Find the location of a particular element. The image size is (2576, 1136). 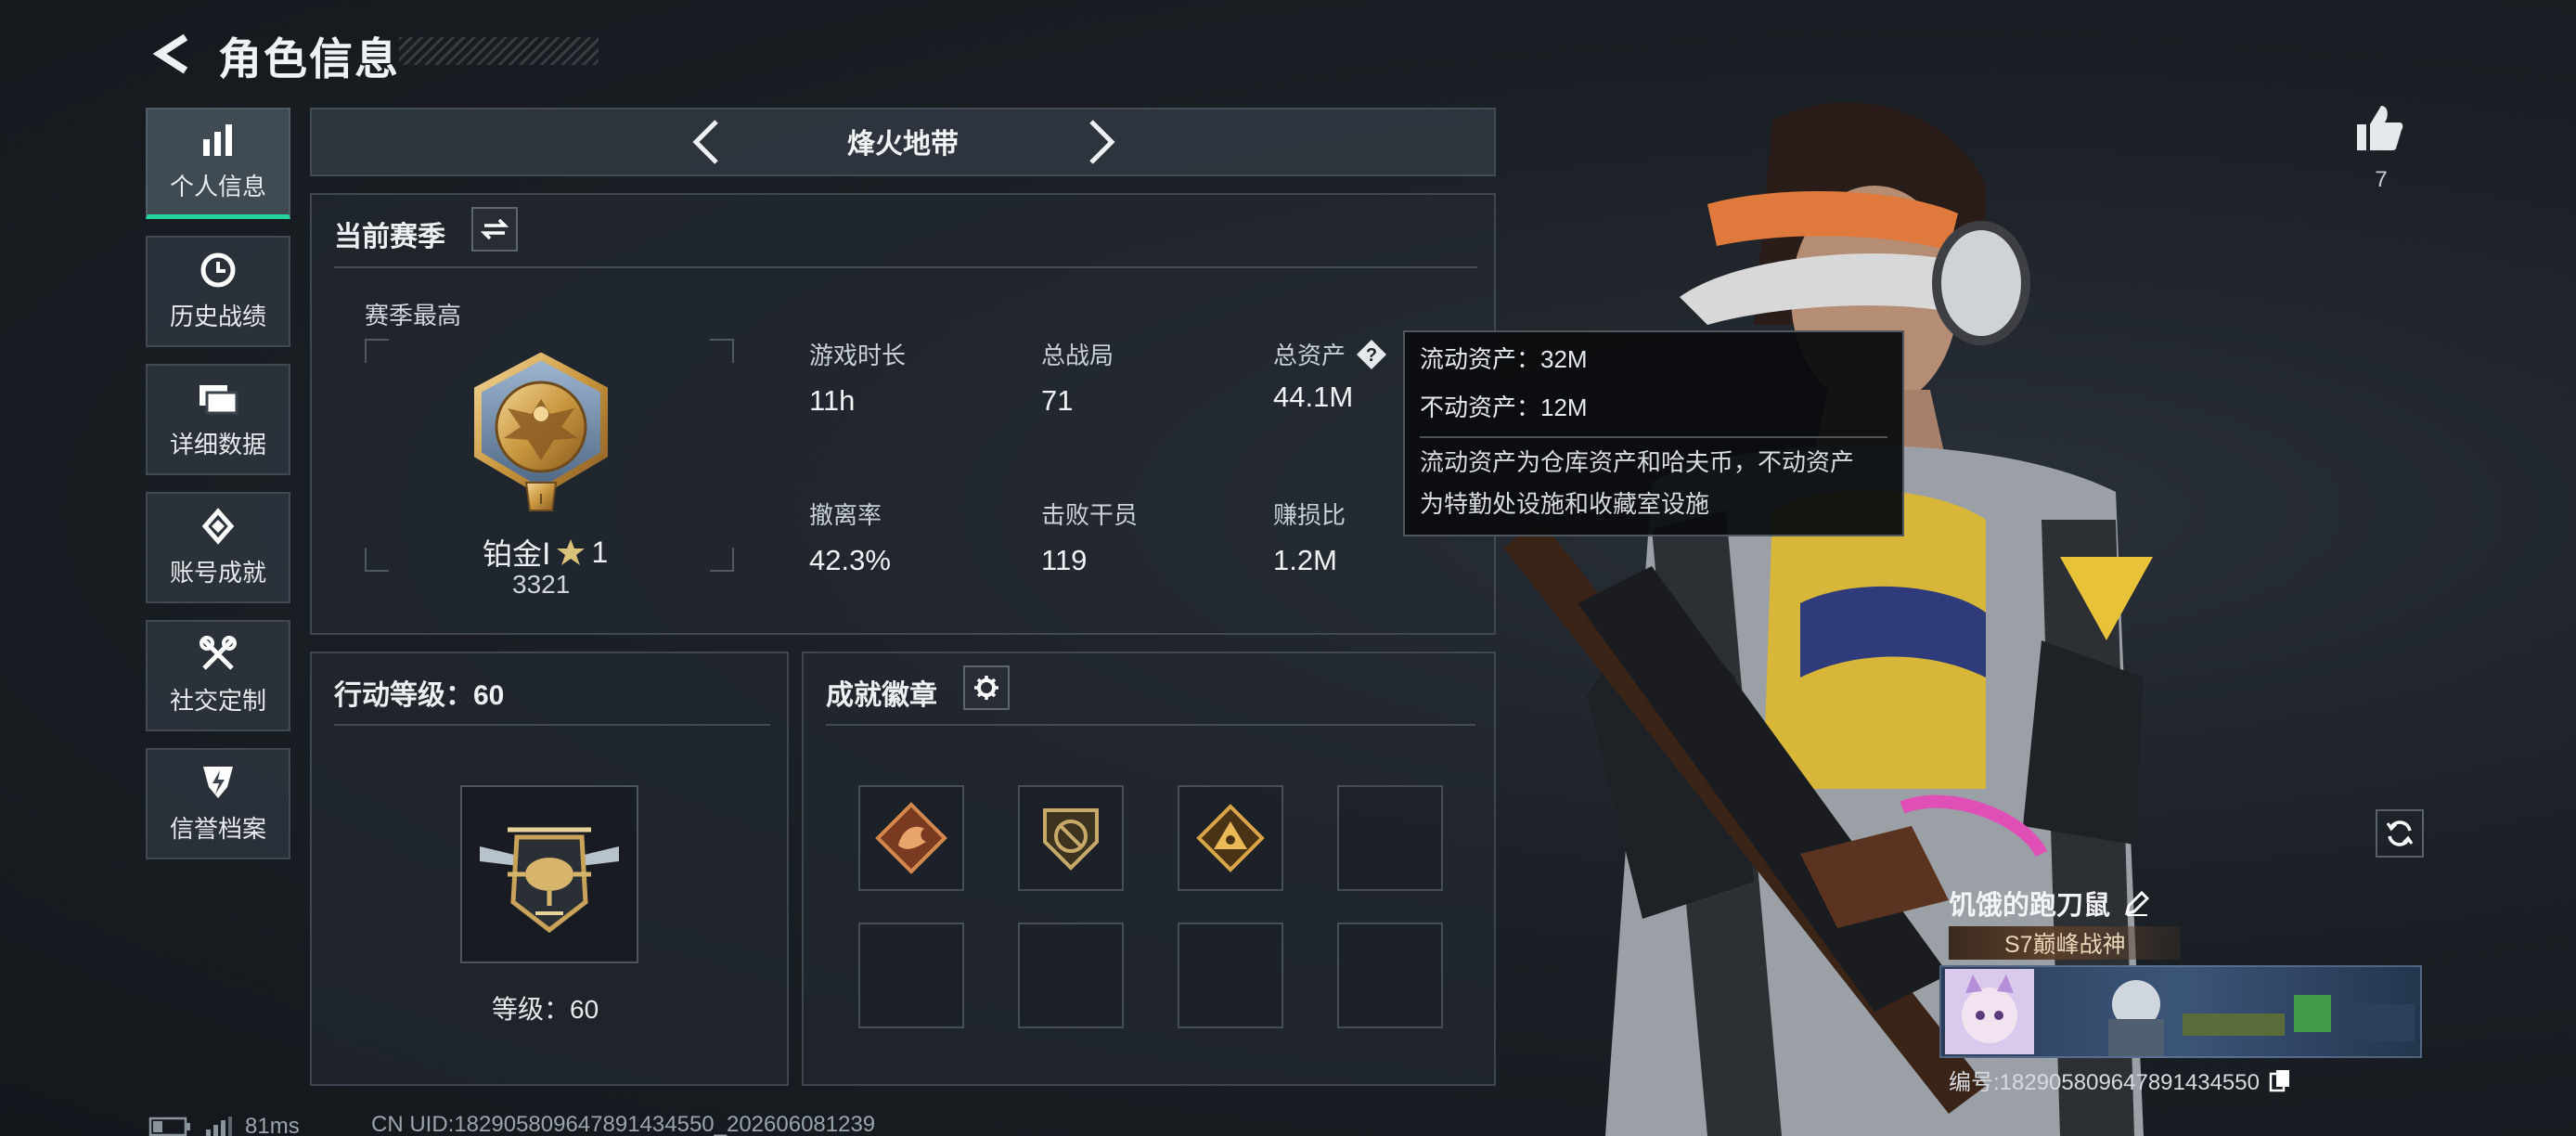

stat-play-time: 游戏时长 11h is located at coordinates (892, 377).